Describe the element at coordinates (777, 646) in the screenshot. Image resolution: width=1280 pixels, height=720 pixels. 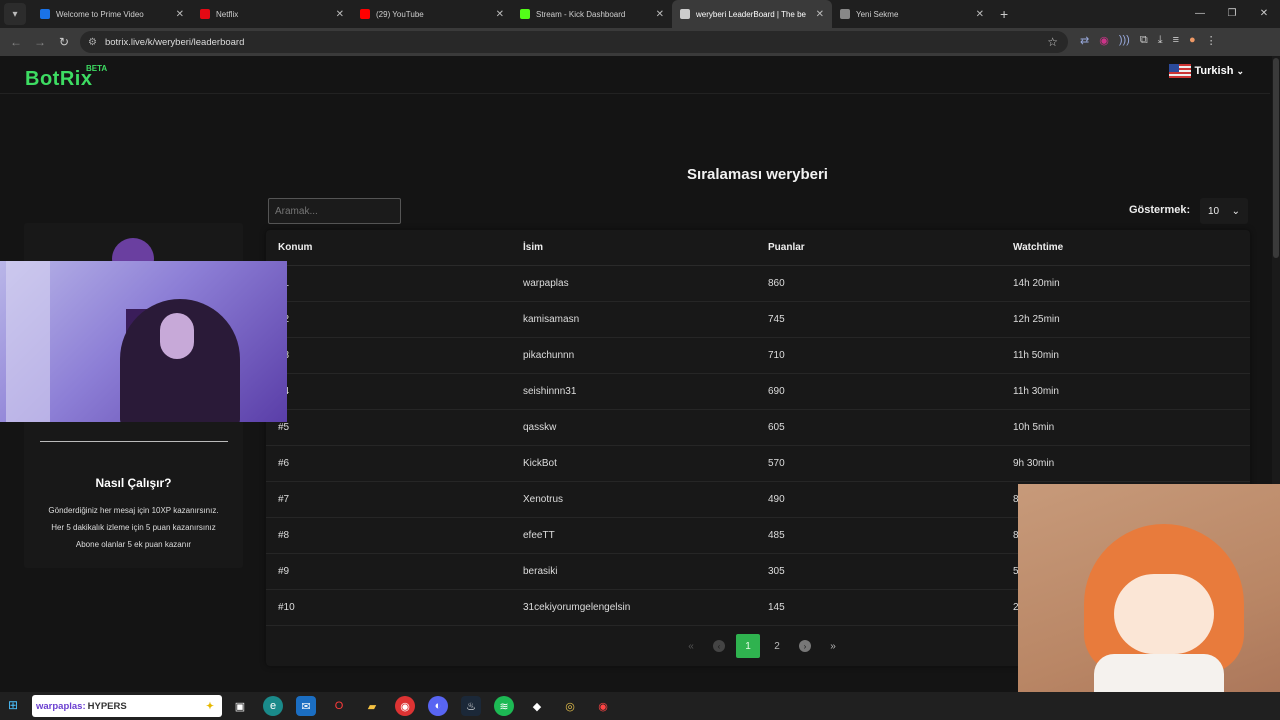
I see `page-button-next: 2` at that location.